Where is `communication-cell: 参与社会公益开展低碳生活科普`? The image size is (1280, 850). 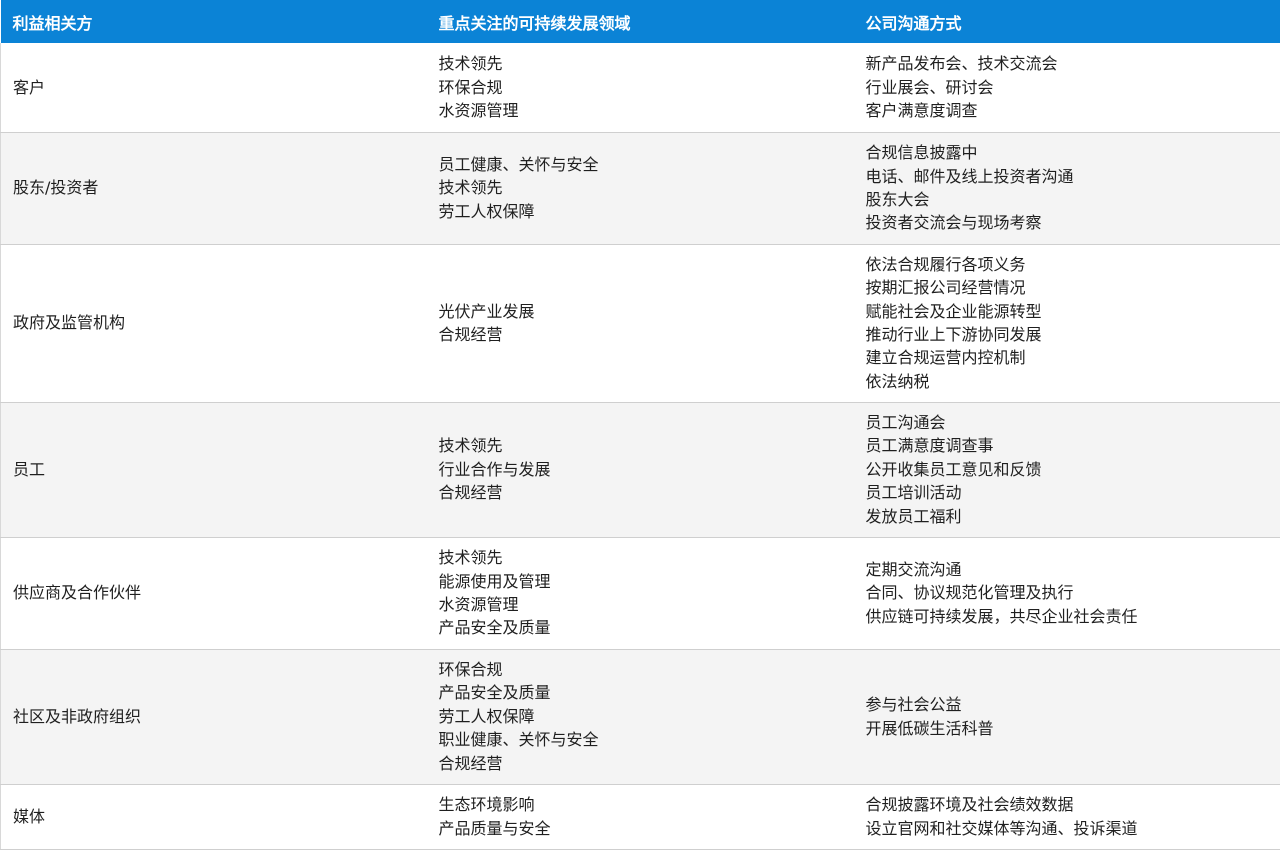
communication-cell: 参与社会公益开展低碳生活科普 is located at coordinates (1066, 717).